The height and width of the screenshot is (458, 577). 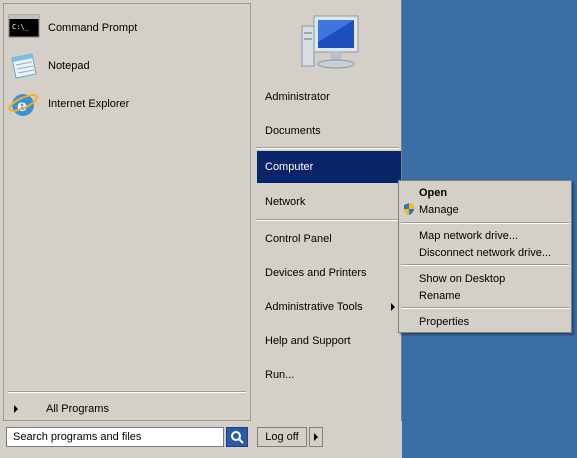 I want to click on program-internet-explorer: e Internet Explorer, so click(x=127, y=104).